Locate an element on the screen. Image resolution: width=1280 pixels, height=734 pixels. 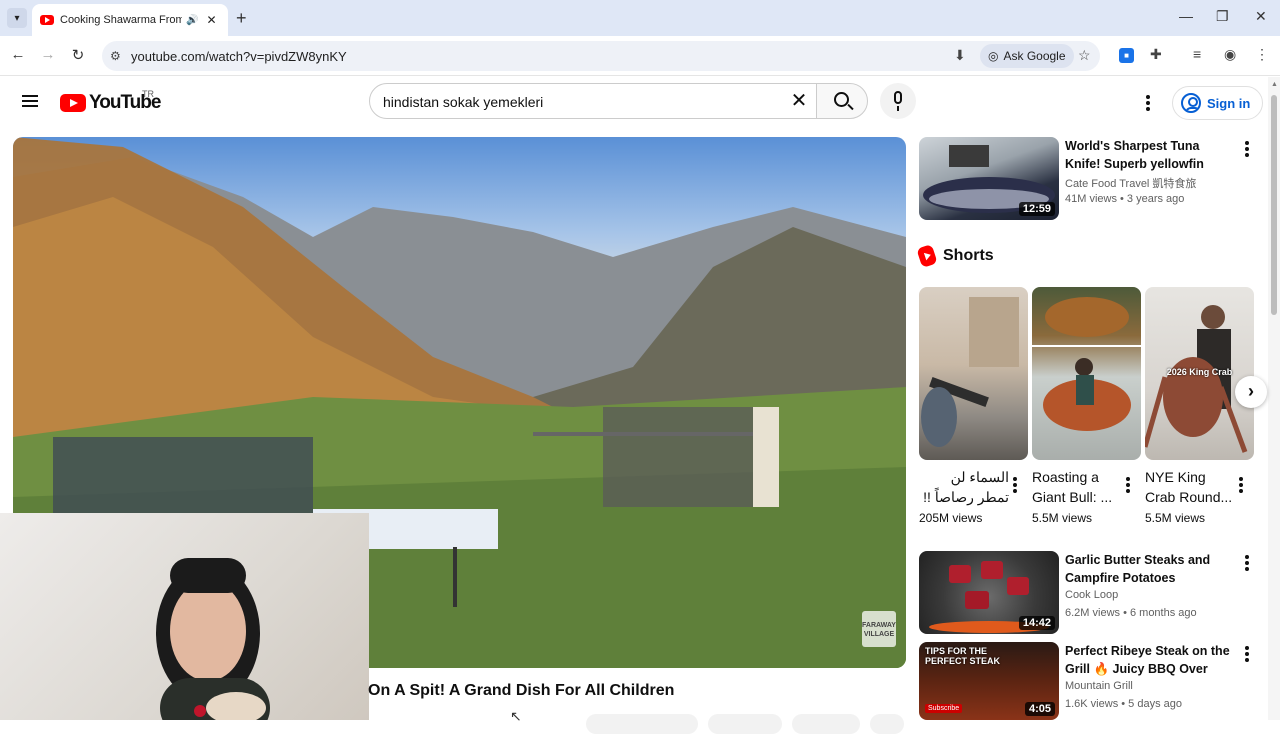
bookmark-star-icon: ☆ is located at coordinates (1084, 55).